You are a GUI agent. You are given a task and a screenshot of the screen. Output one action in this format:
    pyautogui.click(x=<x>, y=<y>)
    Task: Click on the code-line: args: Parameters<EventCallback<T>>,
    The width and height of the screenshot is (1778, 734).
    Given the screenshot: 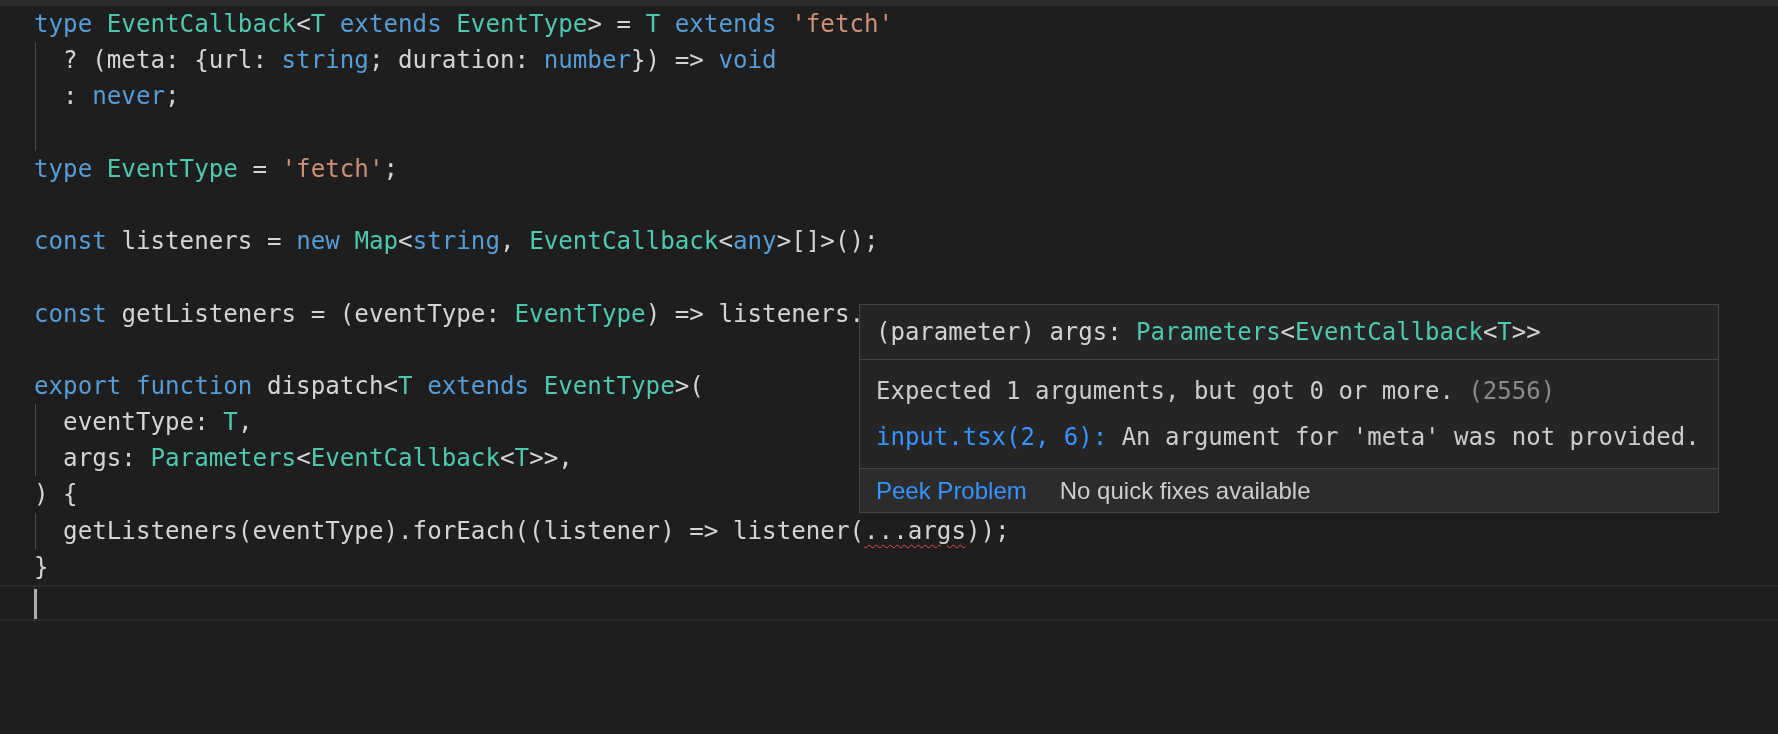 What is the action you would take?
    pyautogui.click(x=303, y=458)
    